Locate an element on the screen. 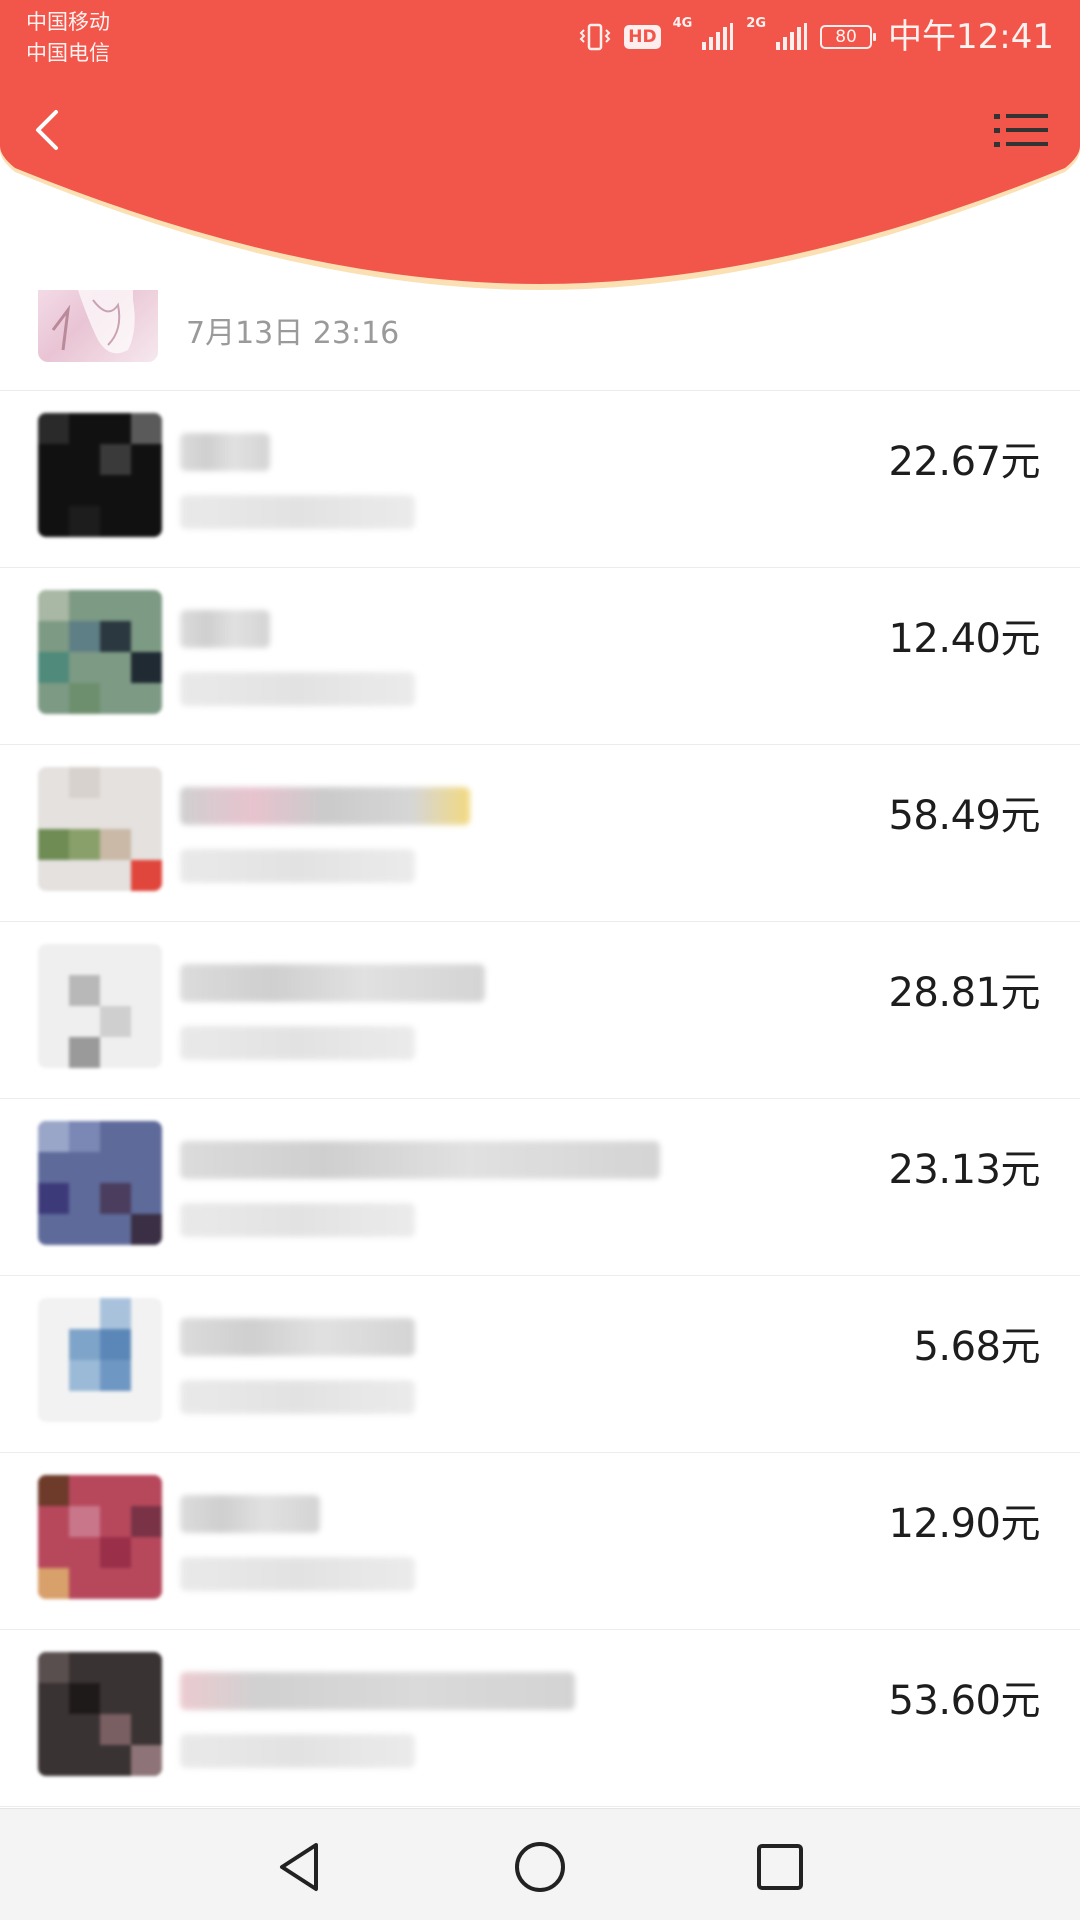 The width and height of the screenshot is (1080, 1920). nav-recent-button is located at coordinates (780, 1867).